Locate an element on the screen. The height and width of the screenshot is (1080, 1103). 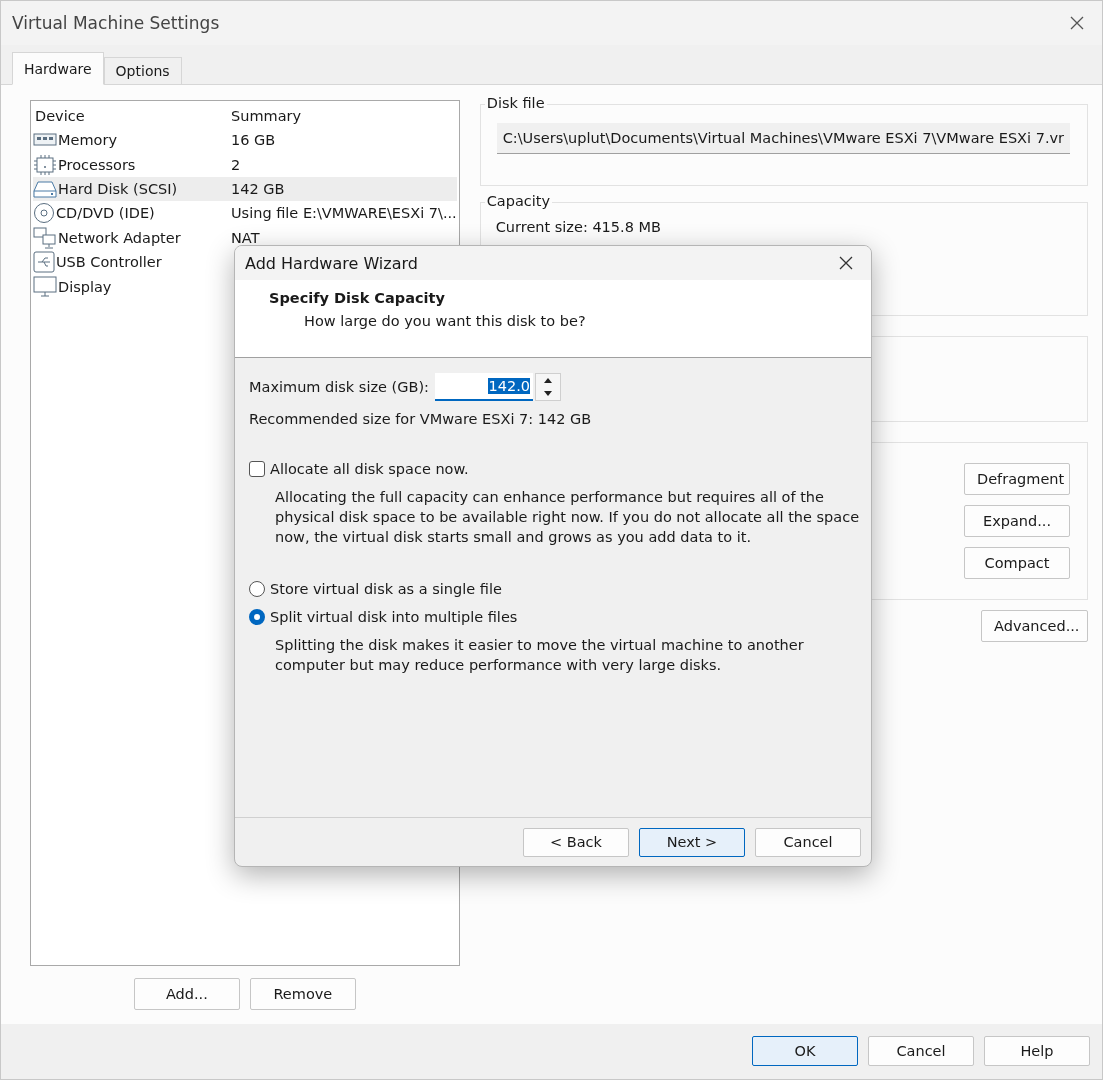
device-name: USB Controller is located at coordinates (109, 262).